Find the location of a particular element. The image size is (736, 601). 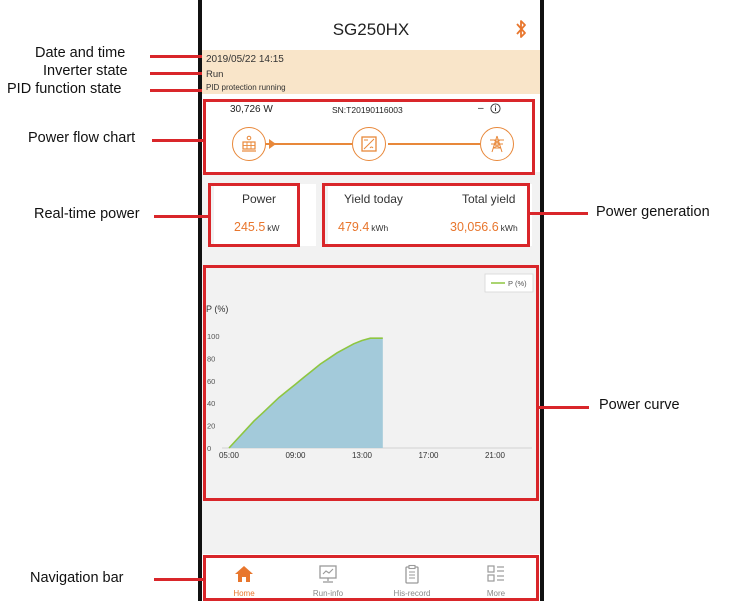

leader-date-time is located at coordinates (176, 56).